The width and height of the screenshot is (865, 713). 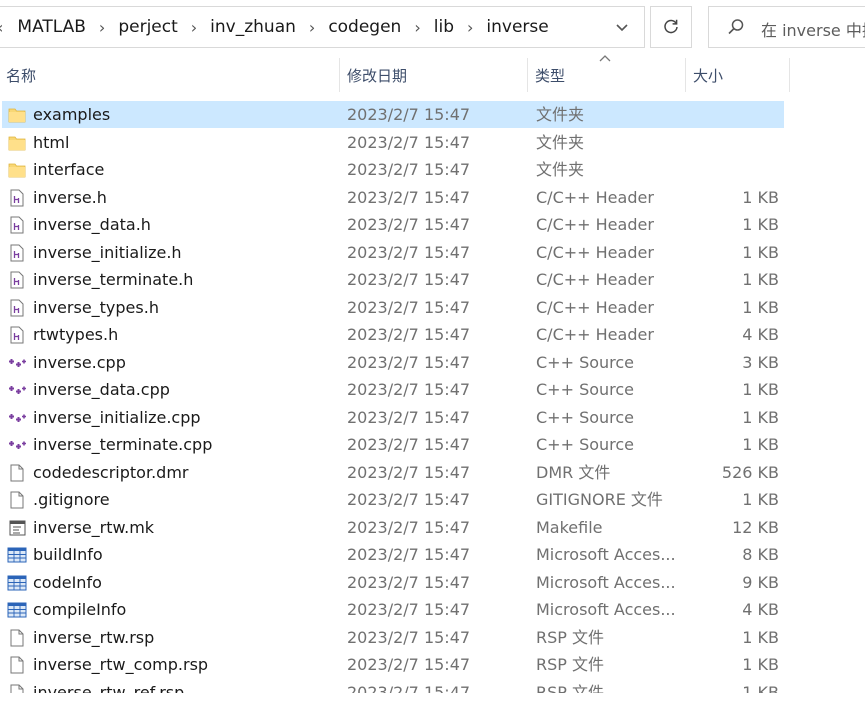 What do you see at coordinates (432, 170) in the screenshot?
I see `folder-row: interface 2023/2/7 15:47 文件夹` at bounding box center [432, 170].